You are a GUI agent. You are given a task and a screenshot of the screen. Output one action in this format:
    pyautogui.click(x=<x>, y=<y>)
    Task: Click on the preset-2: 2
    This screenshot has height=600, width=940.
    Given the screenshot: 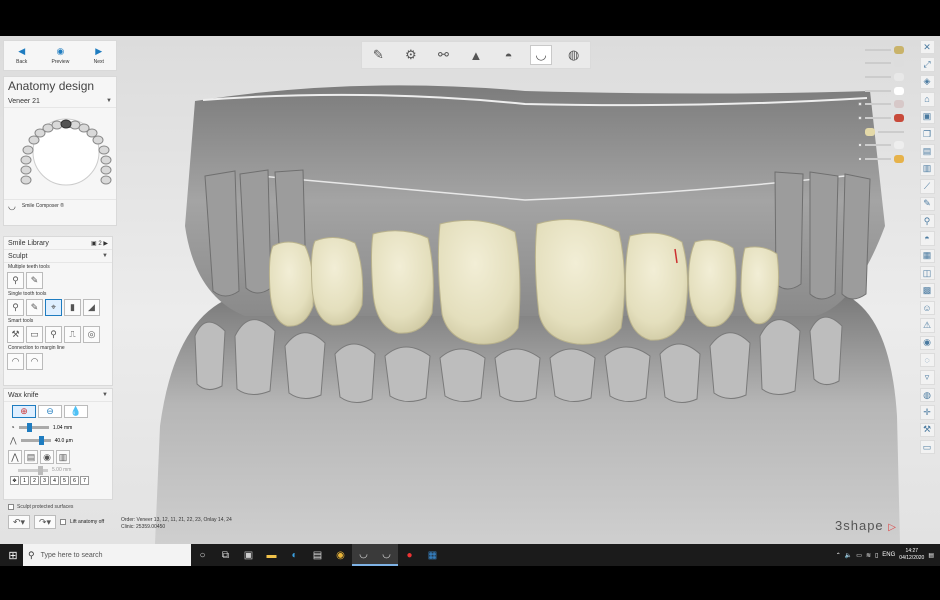 What is the action you would take?
    pyautogui.click(x=34, y=480)
    